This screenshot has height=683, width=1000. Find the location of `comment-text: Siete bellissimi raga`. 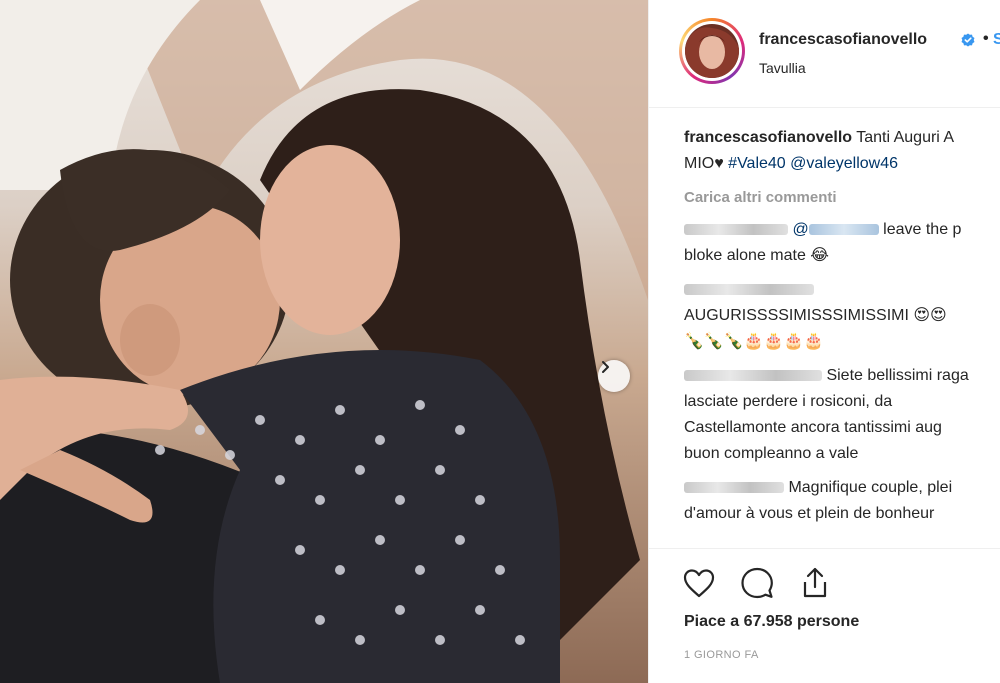

comment-text: Siete bellissimi raga is located at coordinates (897, 375).